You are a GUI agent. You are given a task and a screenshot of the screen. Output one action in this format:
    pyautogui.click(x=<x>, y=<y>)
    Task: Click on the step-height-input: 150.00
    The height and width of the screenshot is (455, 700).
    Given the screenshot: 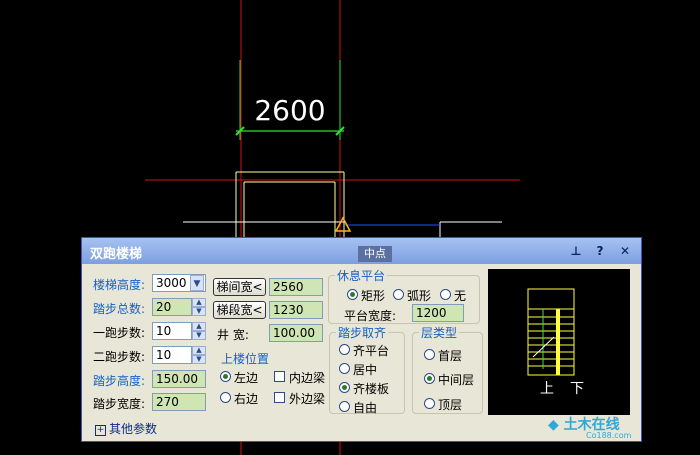 What is the action you would take?
    pyautogui.click(x=179, y=379)
    